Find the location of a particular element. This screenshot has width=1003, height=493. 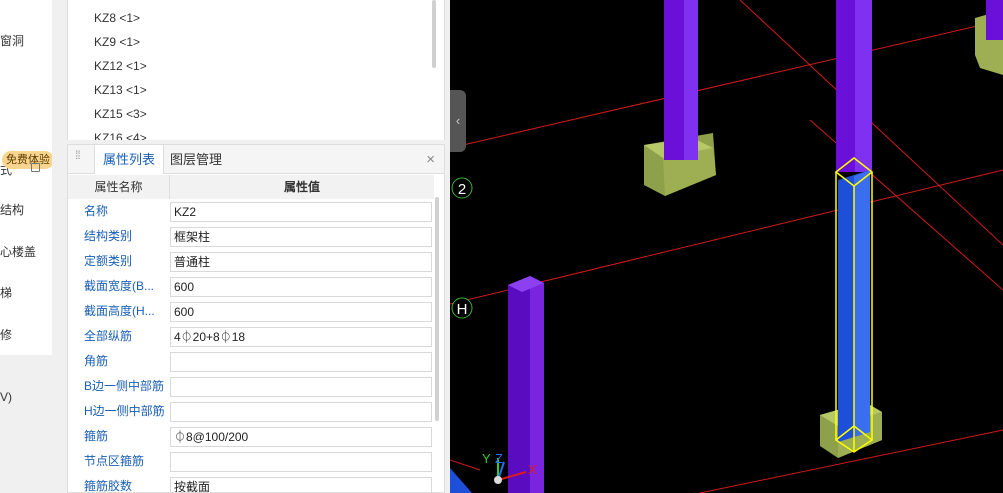

nav-item-hollow-floor: 心楼盖 is located at coordinates (18, 251).